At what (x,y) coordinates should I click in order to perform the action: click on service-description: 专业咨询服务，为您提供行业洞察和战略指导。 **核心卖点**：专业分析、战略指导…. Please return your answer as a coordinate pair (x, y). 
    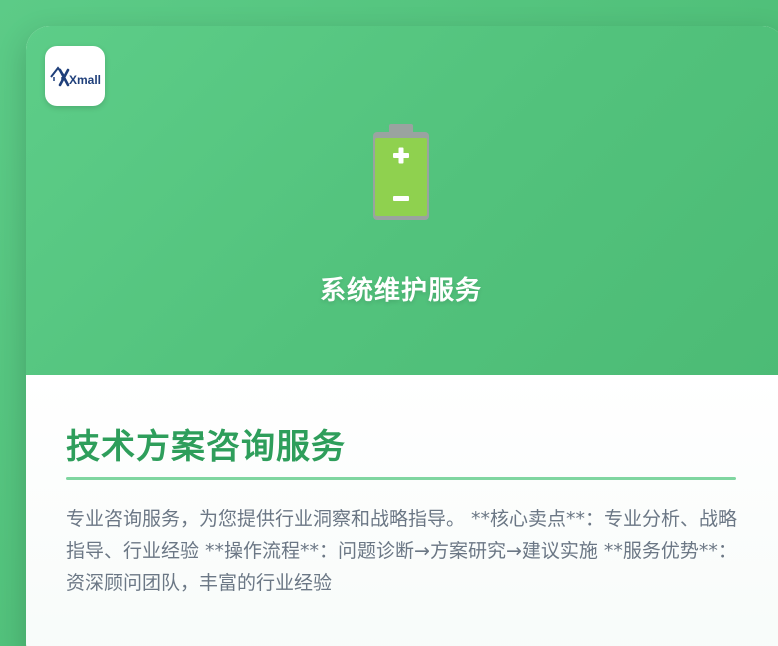
    Looking at the image, I should click on (402, 551).